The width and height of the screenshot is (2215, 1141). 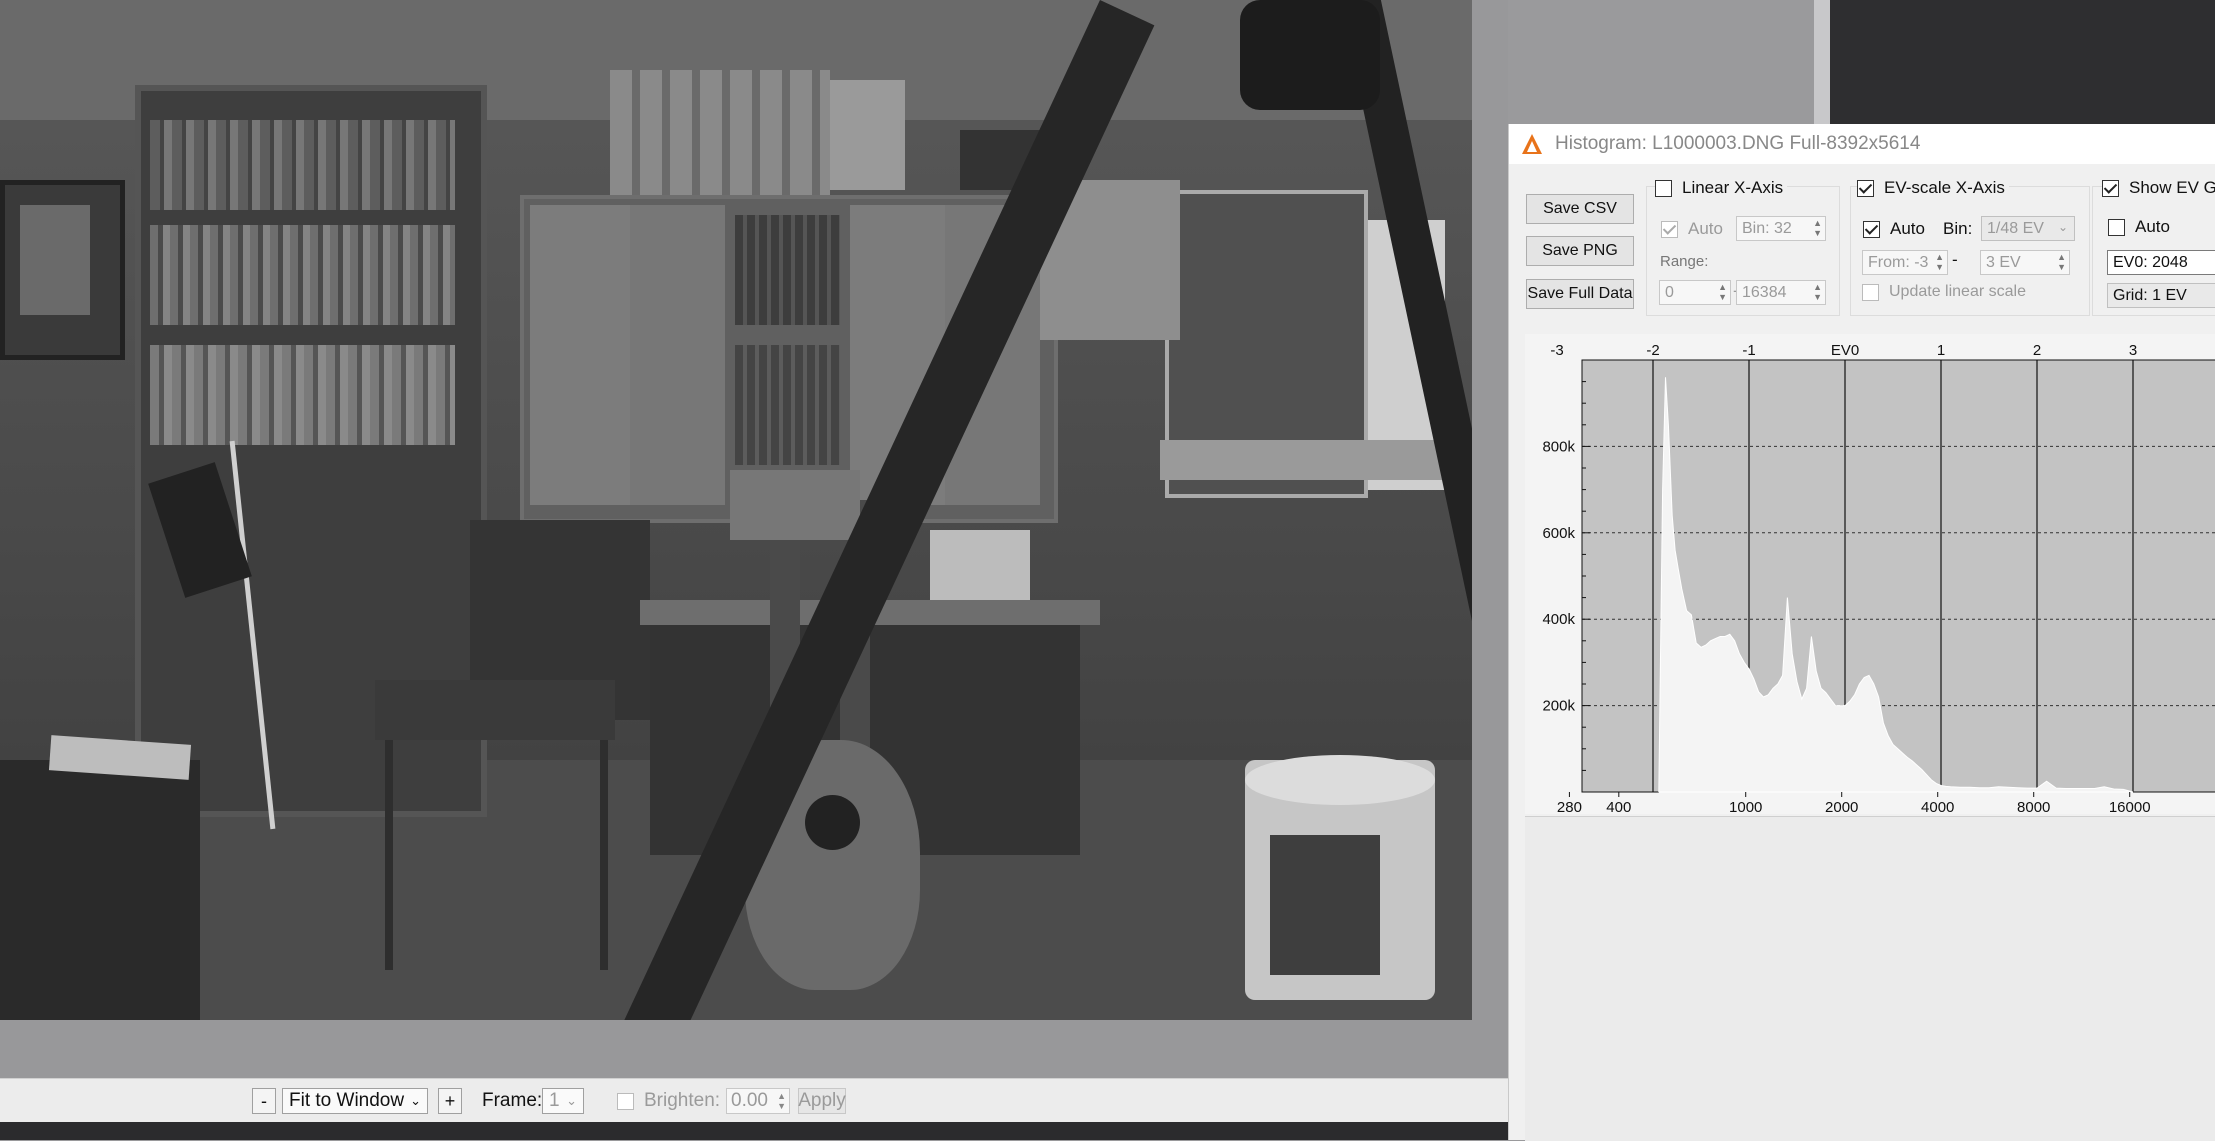 What do you see at coordinates (1556, 350) in the screenshot?
I see `top-tick-label: -3` at bounding box center [1556, 350].